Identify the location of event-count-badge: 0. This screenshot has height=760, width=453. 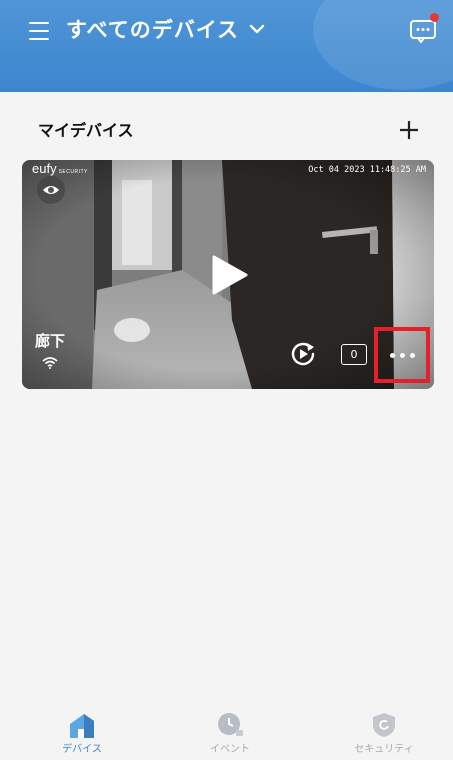
(354, 354).